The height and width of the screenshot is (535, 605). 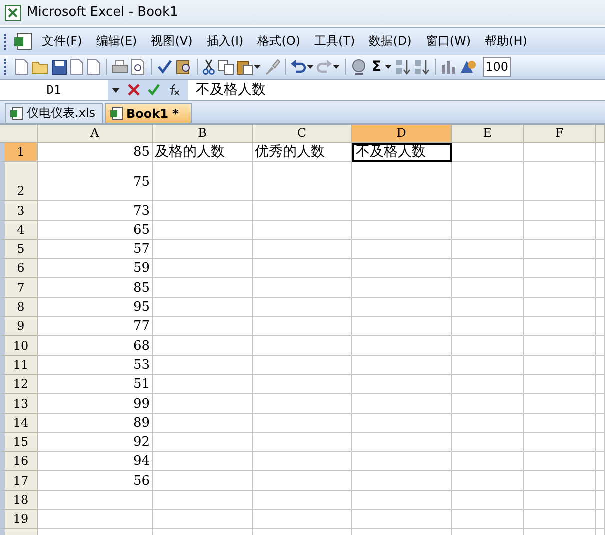 What do you see at coordinates (402, 67) in the screenshot?
I see `sort-ascending-icon` at bounding box center [402, 67].